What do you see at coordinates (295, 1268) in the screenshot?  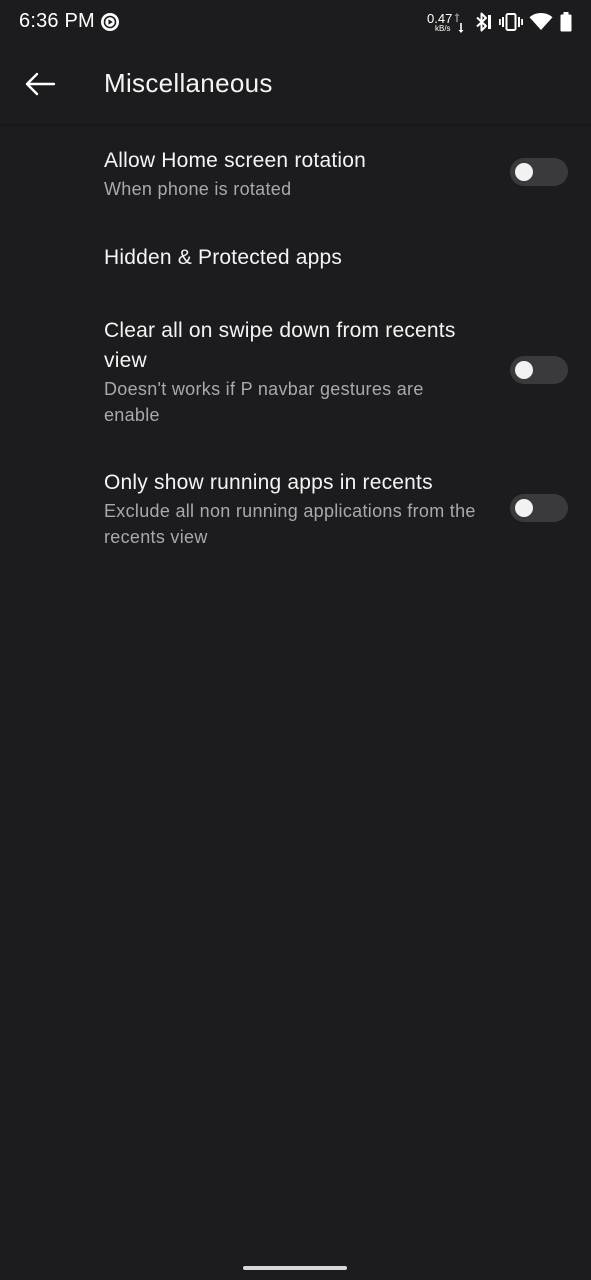 I see `home-indicator` at bounding box center [295, 1268].